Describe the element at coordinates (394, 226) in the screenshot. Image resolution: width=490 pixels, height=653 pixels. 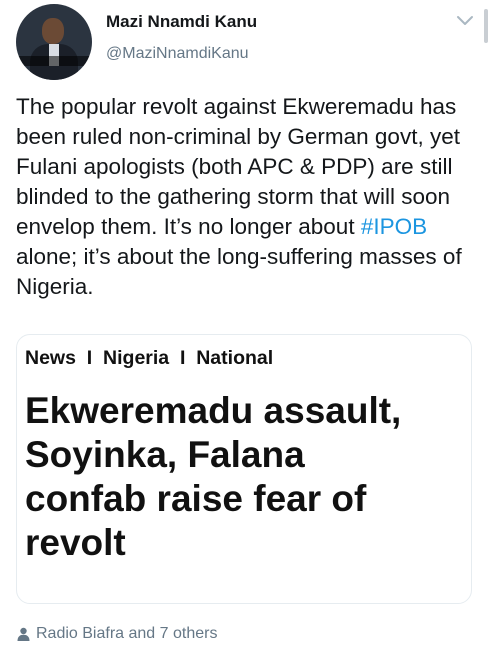
I see `hashtag-link: #IPOB` at that location.